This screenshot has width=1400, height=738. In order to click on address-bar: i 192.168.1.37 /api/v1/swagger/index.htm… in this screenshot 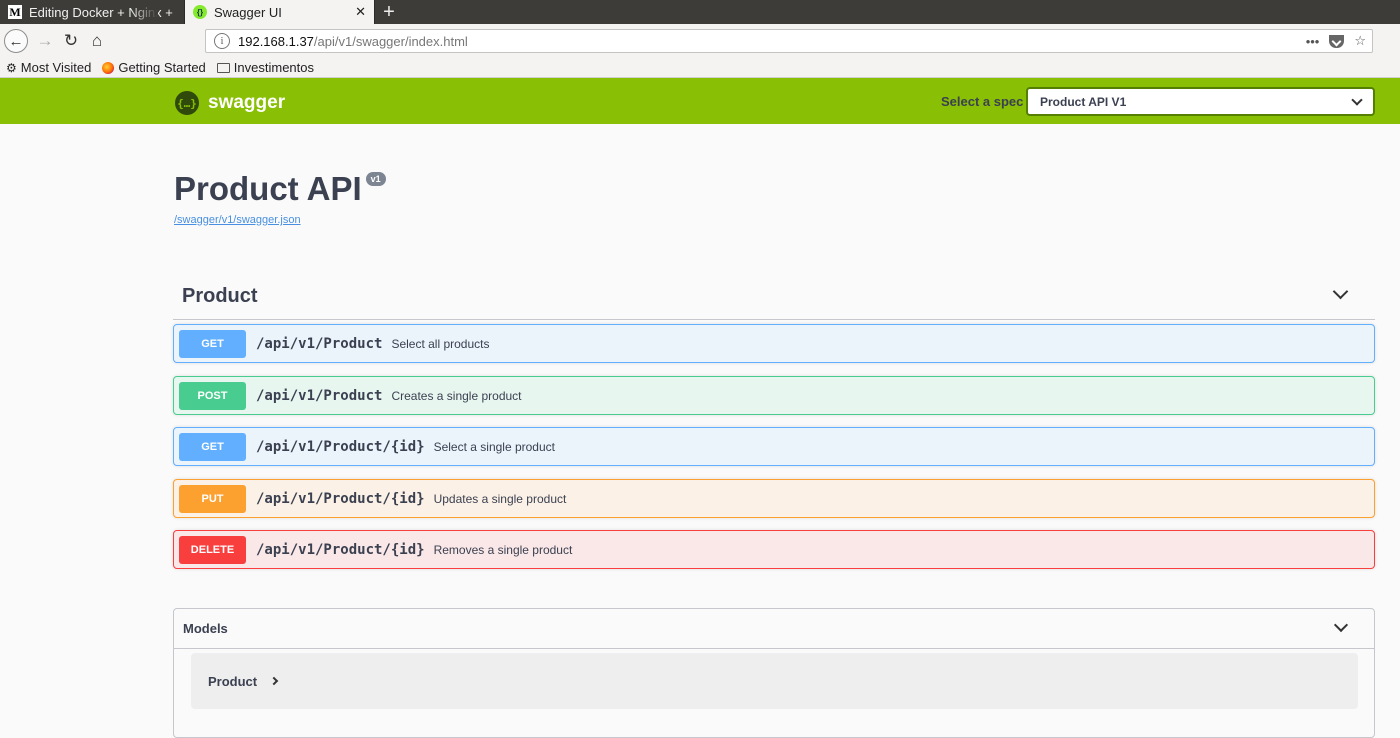, I will do `click(789, 41)`.